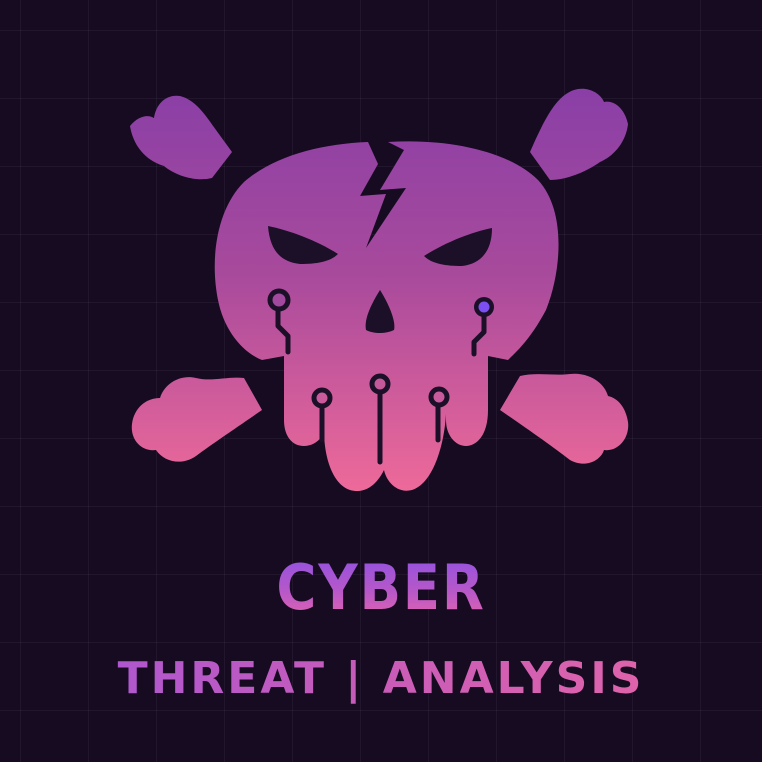 The width and height of the screenshot is (762, 762). What do you see at coordinates (484, 307) in the screenshot?
I see `circuit-node-accent-icon` at bounding box center [484, 307].